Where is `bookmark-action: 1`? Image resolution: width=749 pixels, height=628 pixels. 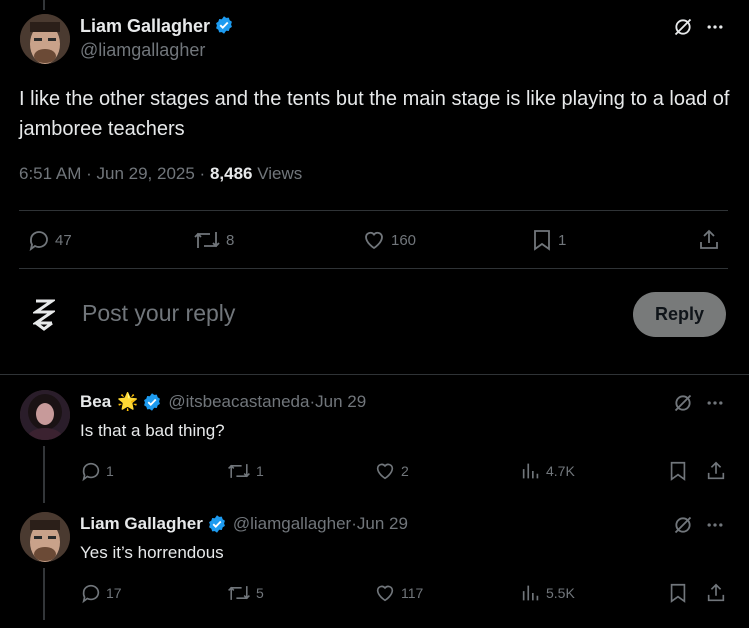
bookmark-action: 1 is located at coordinates (548, 240).